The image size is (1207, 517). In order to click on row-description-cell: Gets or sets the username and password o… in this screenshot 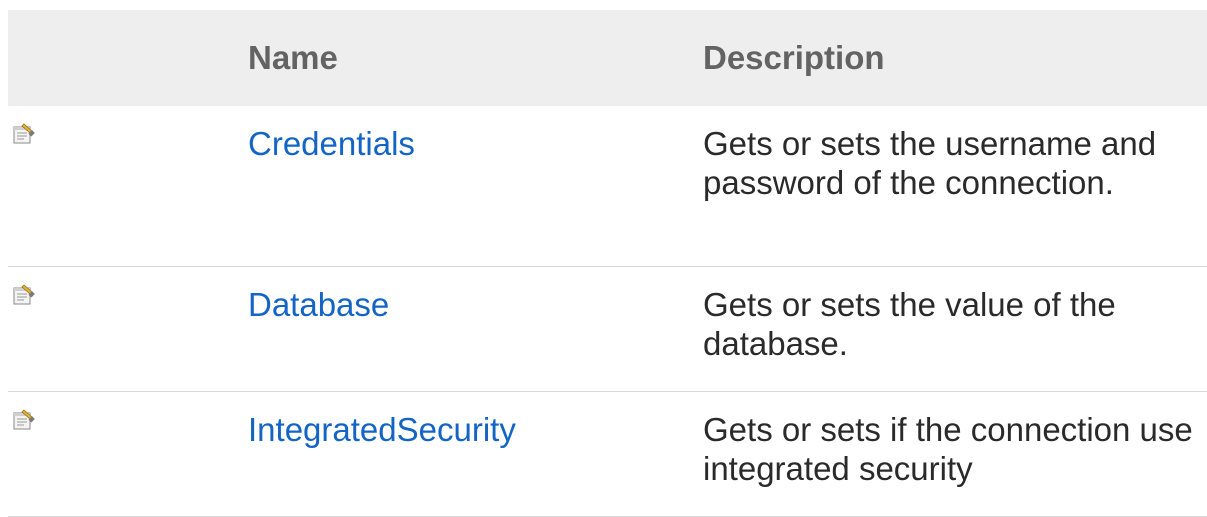, I will do `click(955, 186)`.